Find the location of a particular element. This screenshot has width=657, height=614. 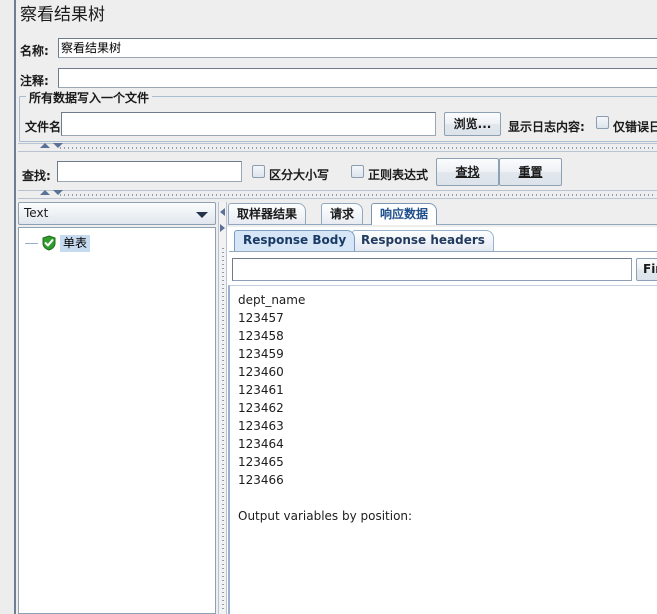

tab-response-data: 响应数据 is located at coordinates (404, 214).